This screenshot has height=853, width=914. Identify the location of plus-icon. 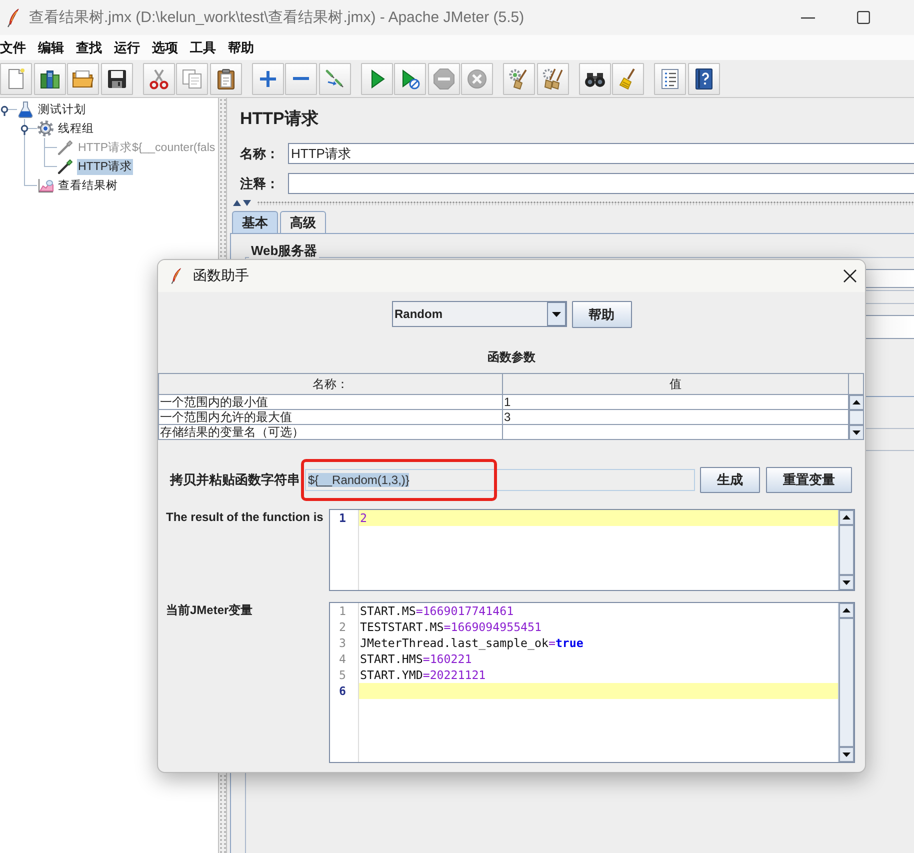
(268, 78).